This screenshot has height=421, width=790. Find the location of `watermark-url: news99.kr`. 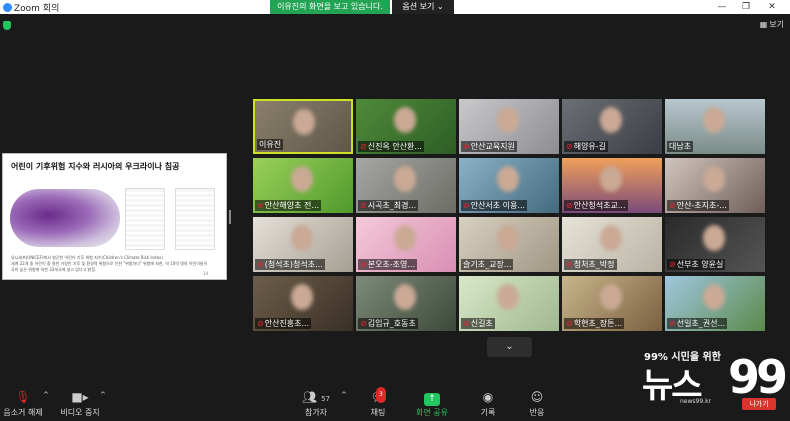

watermark-url: news99.kr is located at coordinates (696, 401).